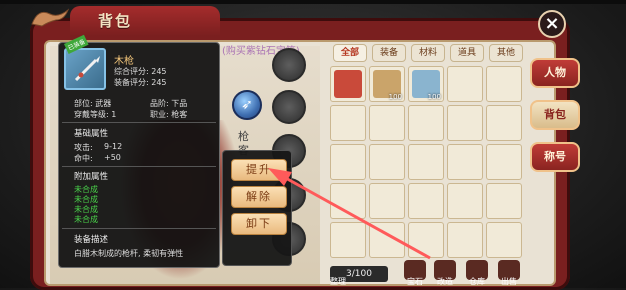  I want to click on hit-value: +50, so click(112, 157).